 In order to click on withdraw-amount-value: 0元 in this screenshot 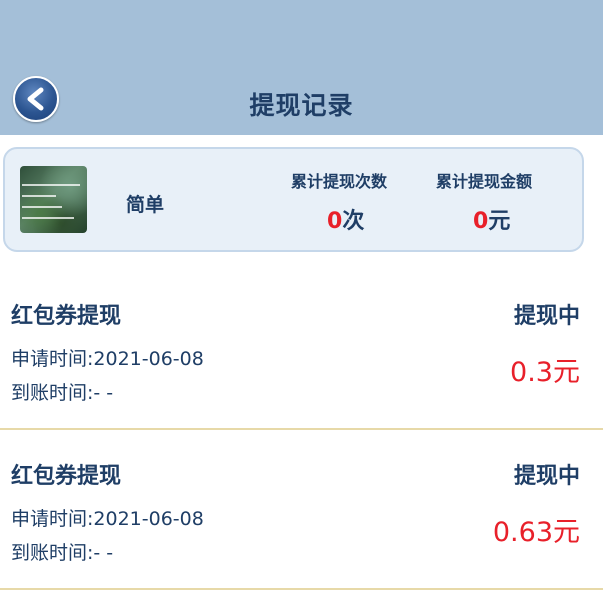, I will do `click(491, 219)`.